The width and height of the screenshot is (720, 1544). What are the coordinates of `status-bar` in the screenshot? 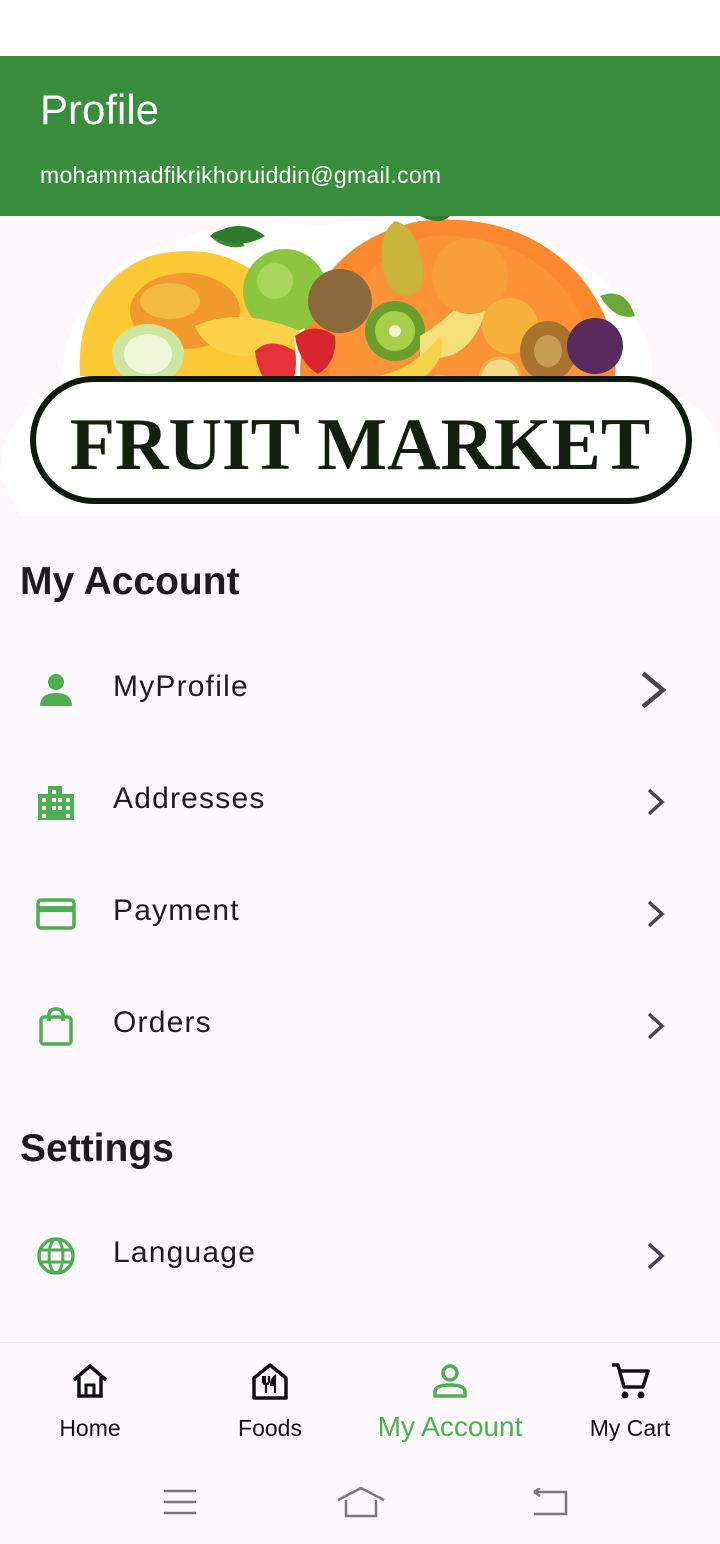 It's located at (360, 28).